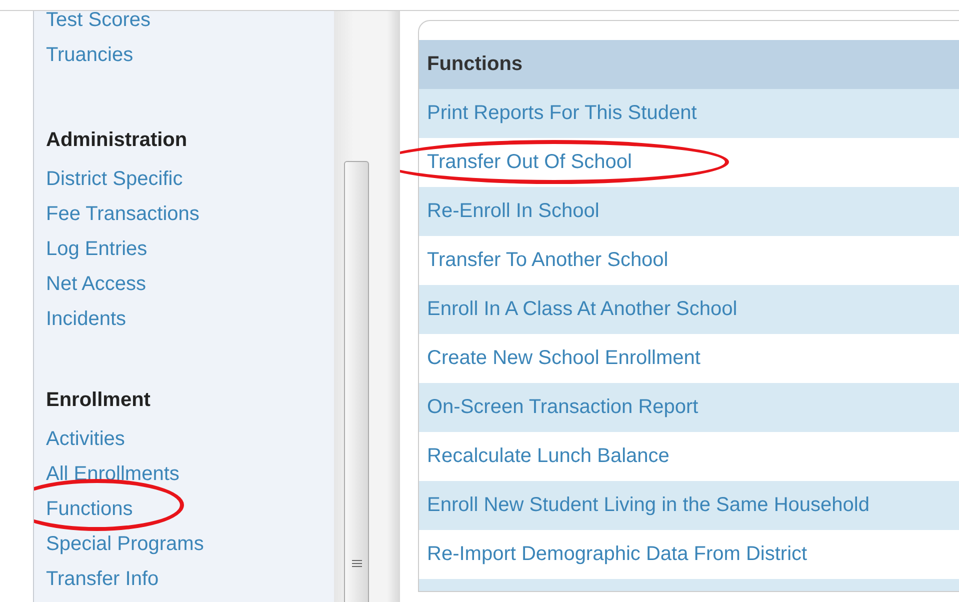  I want to click on sidebar-link: All Enrollments, so click(113, 474).